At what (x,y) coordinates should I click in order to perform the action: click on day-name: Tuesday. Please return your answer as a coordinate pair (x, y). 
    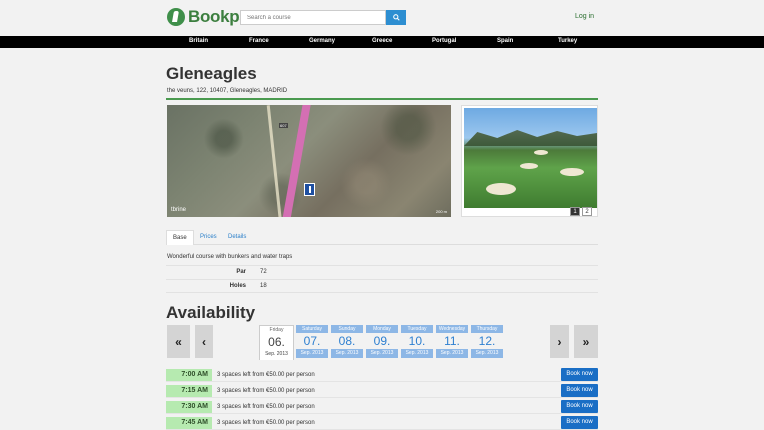
    Looking at the image, I should click on (417, 329).